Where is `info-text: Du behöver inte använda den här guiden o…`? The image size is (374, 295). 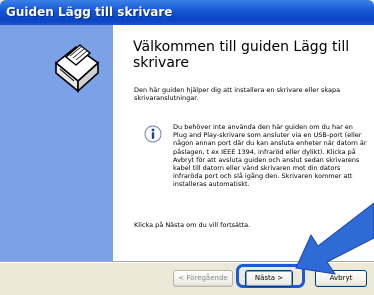
info-text: Du behöver inte använda den här guiden o… is located at coordinates (270, 156).